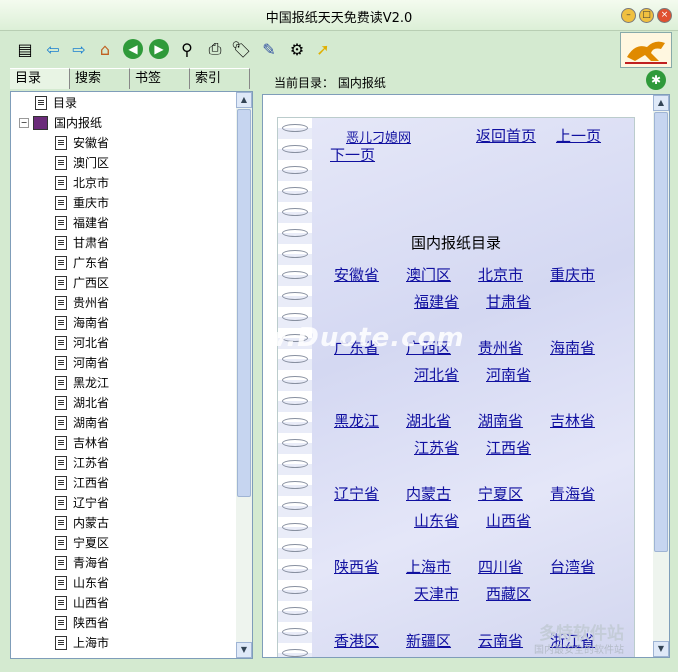 The width and height of the screenshot is (678, 672). Describe the element at coordinates (79, 49) in the screenshot. I see `forward-arrow-icon: ⇨` at that location.